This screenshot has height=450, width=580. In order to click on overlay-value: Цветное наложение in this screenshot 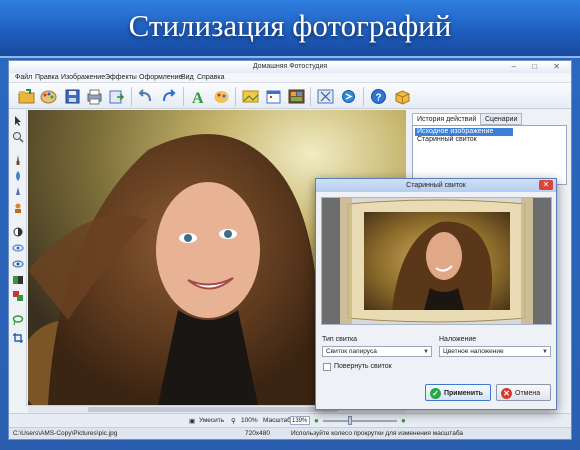, I will do `click(473, 351)`.